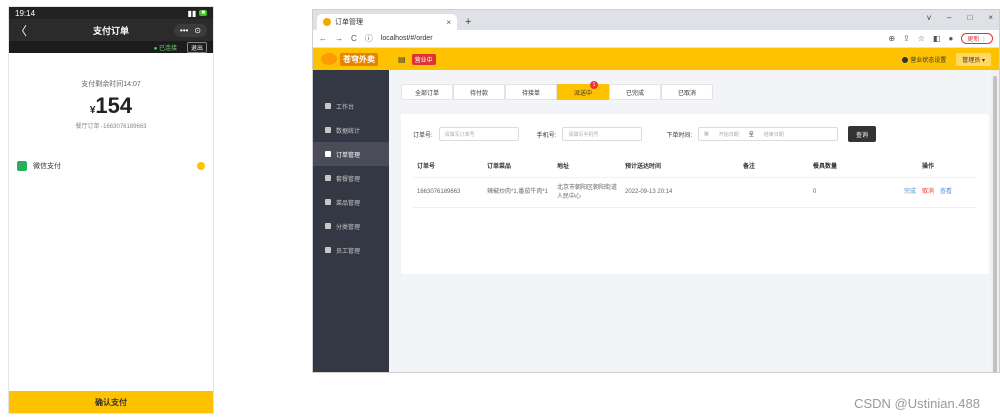 The height and width of the screenshot is (417, 1000). What do you see at coordinates (196, 47) in the screenshot?
I see `exit-button: 退出` at bounding box center [196, 47].